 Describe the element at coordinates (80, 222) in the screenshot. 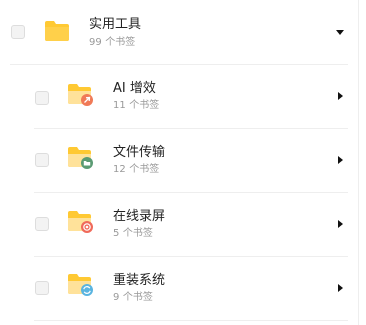

I see `folder-record-icon` at that location.